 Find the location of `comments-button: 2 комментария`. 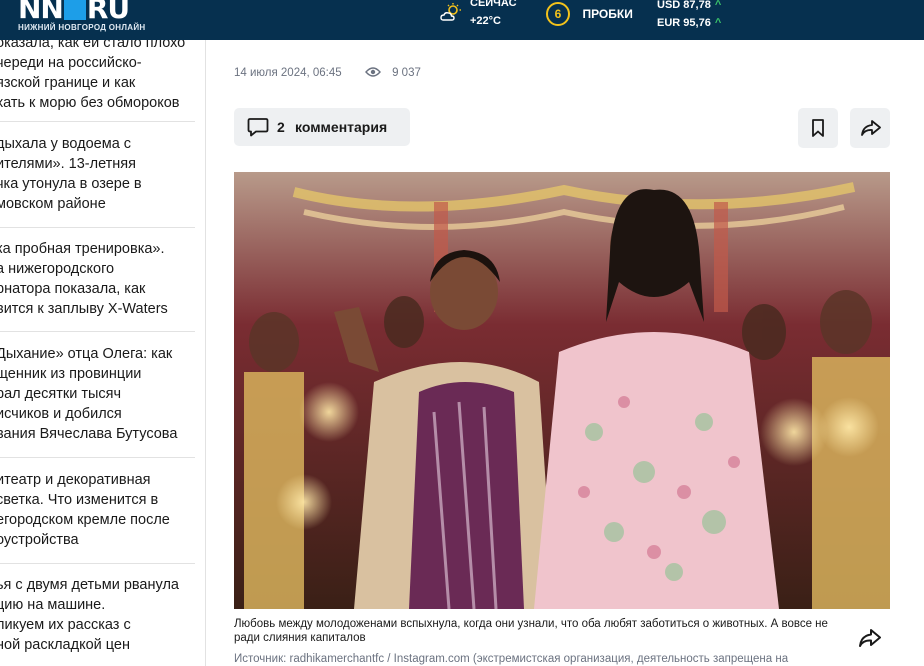

comments-button: 2 комментария is located at coordinates (322, 127).